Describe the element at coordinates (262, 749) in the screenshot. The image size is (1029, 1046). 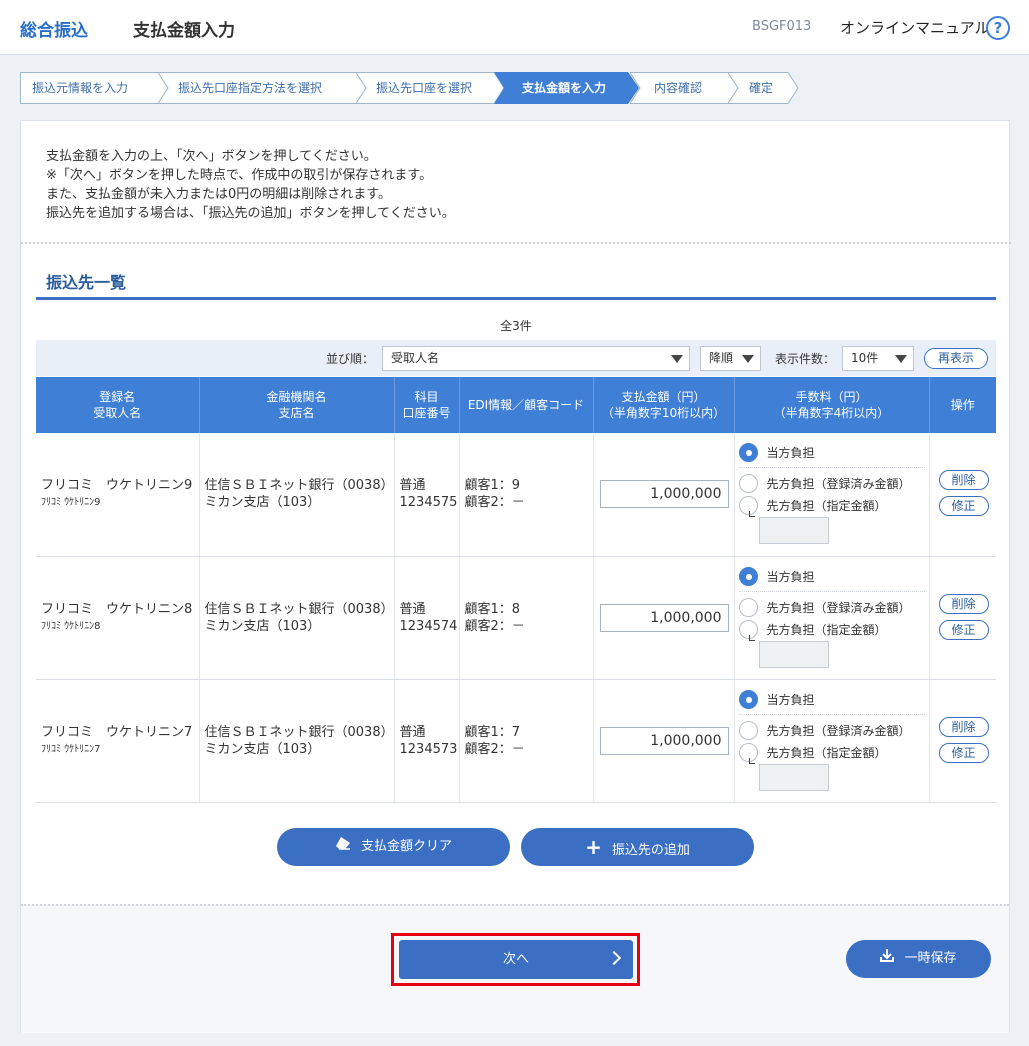
I see `branch-name: ミカン支店（103）` at that location.